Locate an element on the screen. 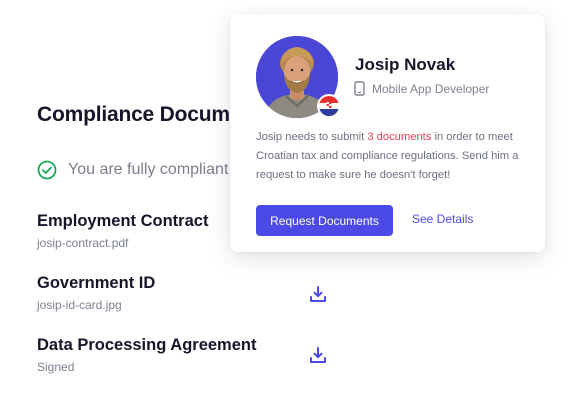 The width and height of the screenshot is (573, 406). document-filename: josip-contract.pdf is located at coordinates (83, 243).